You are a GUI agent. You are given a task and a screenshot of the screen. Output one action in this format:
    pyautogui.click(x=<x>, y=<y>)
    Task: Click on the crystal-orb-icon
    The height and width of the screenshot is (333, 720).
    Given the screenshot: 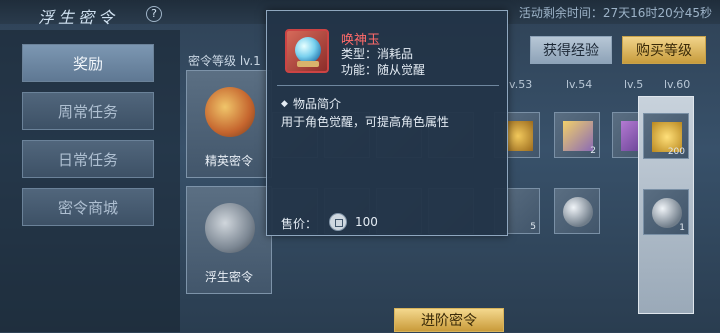 What is the action you would take?
    pyautogui.click(x=308, y=50)
    